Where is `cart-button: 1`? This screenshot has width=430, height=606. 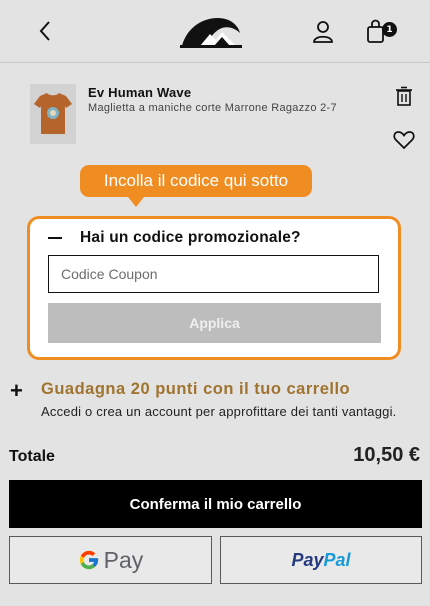
cart-button: 1 is located at coordinates (383, 32).